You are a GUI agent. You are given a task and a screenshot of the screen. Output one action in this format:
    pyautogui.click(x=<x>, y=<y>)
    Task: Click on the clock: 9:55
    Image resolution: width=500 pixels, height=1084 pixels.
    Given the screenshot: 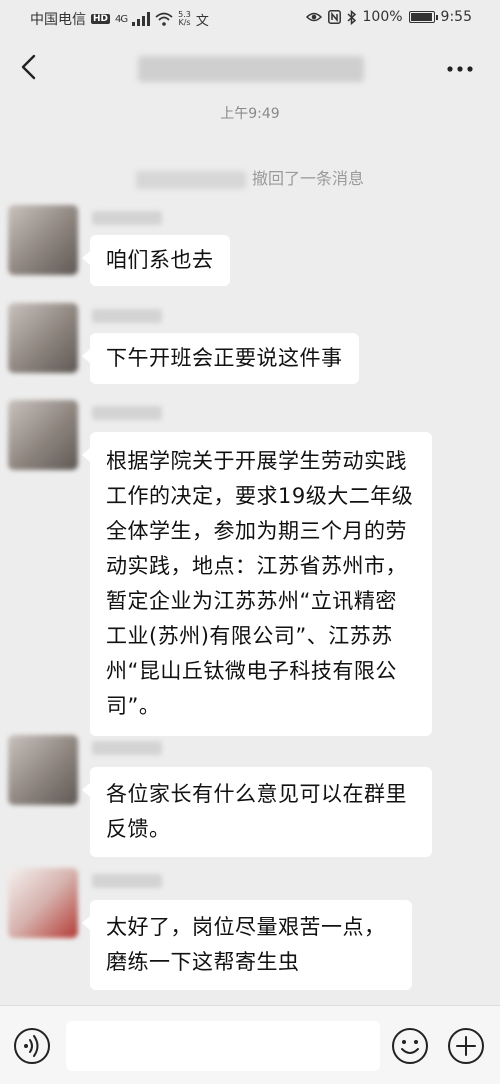 What is the action you would take?
    pyautogui.click(x=456, y=17)
    